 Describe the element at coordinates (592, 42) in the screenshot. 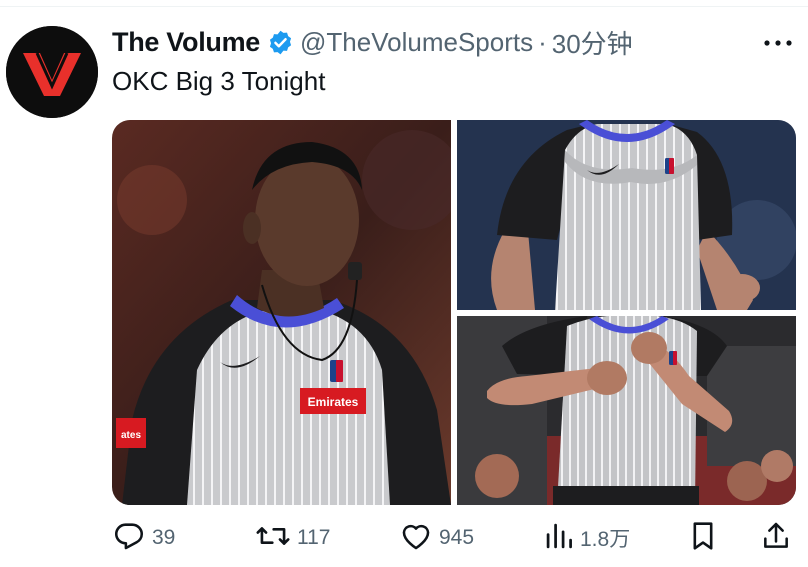

I see `post-time: 30分钟` at that location.